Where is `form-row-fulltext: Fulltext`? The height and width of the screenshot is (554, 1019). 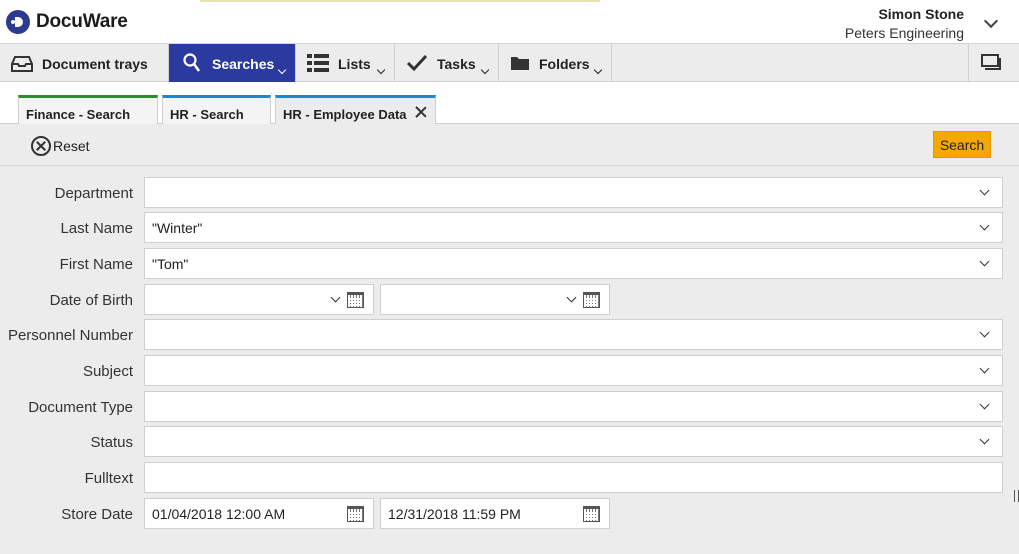 form-row-fulltext: Fulltext is located at coordinates (509, 478).